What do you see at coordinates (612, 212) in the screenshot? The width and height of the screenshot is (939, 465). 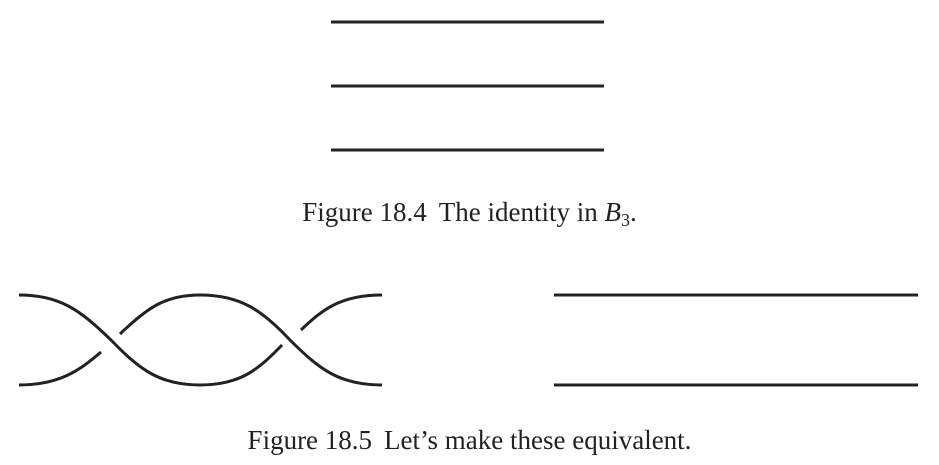 I see `braid-group-symbol: B` at bounding box center [612, 212].